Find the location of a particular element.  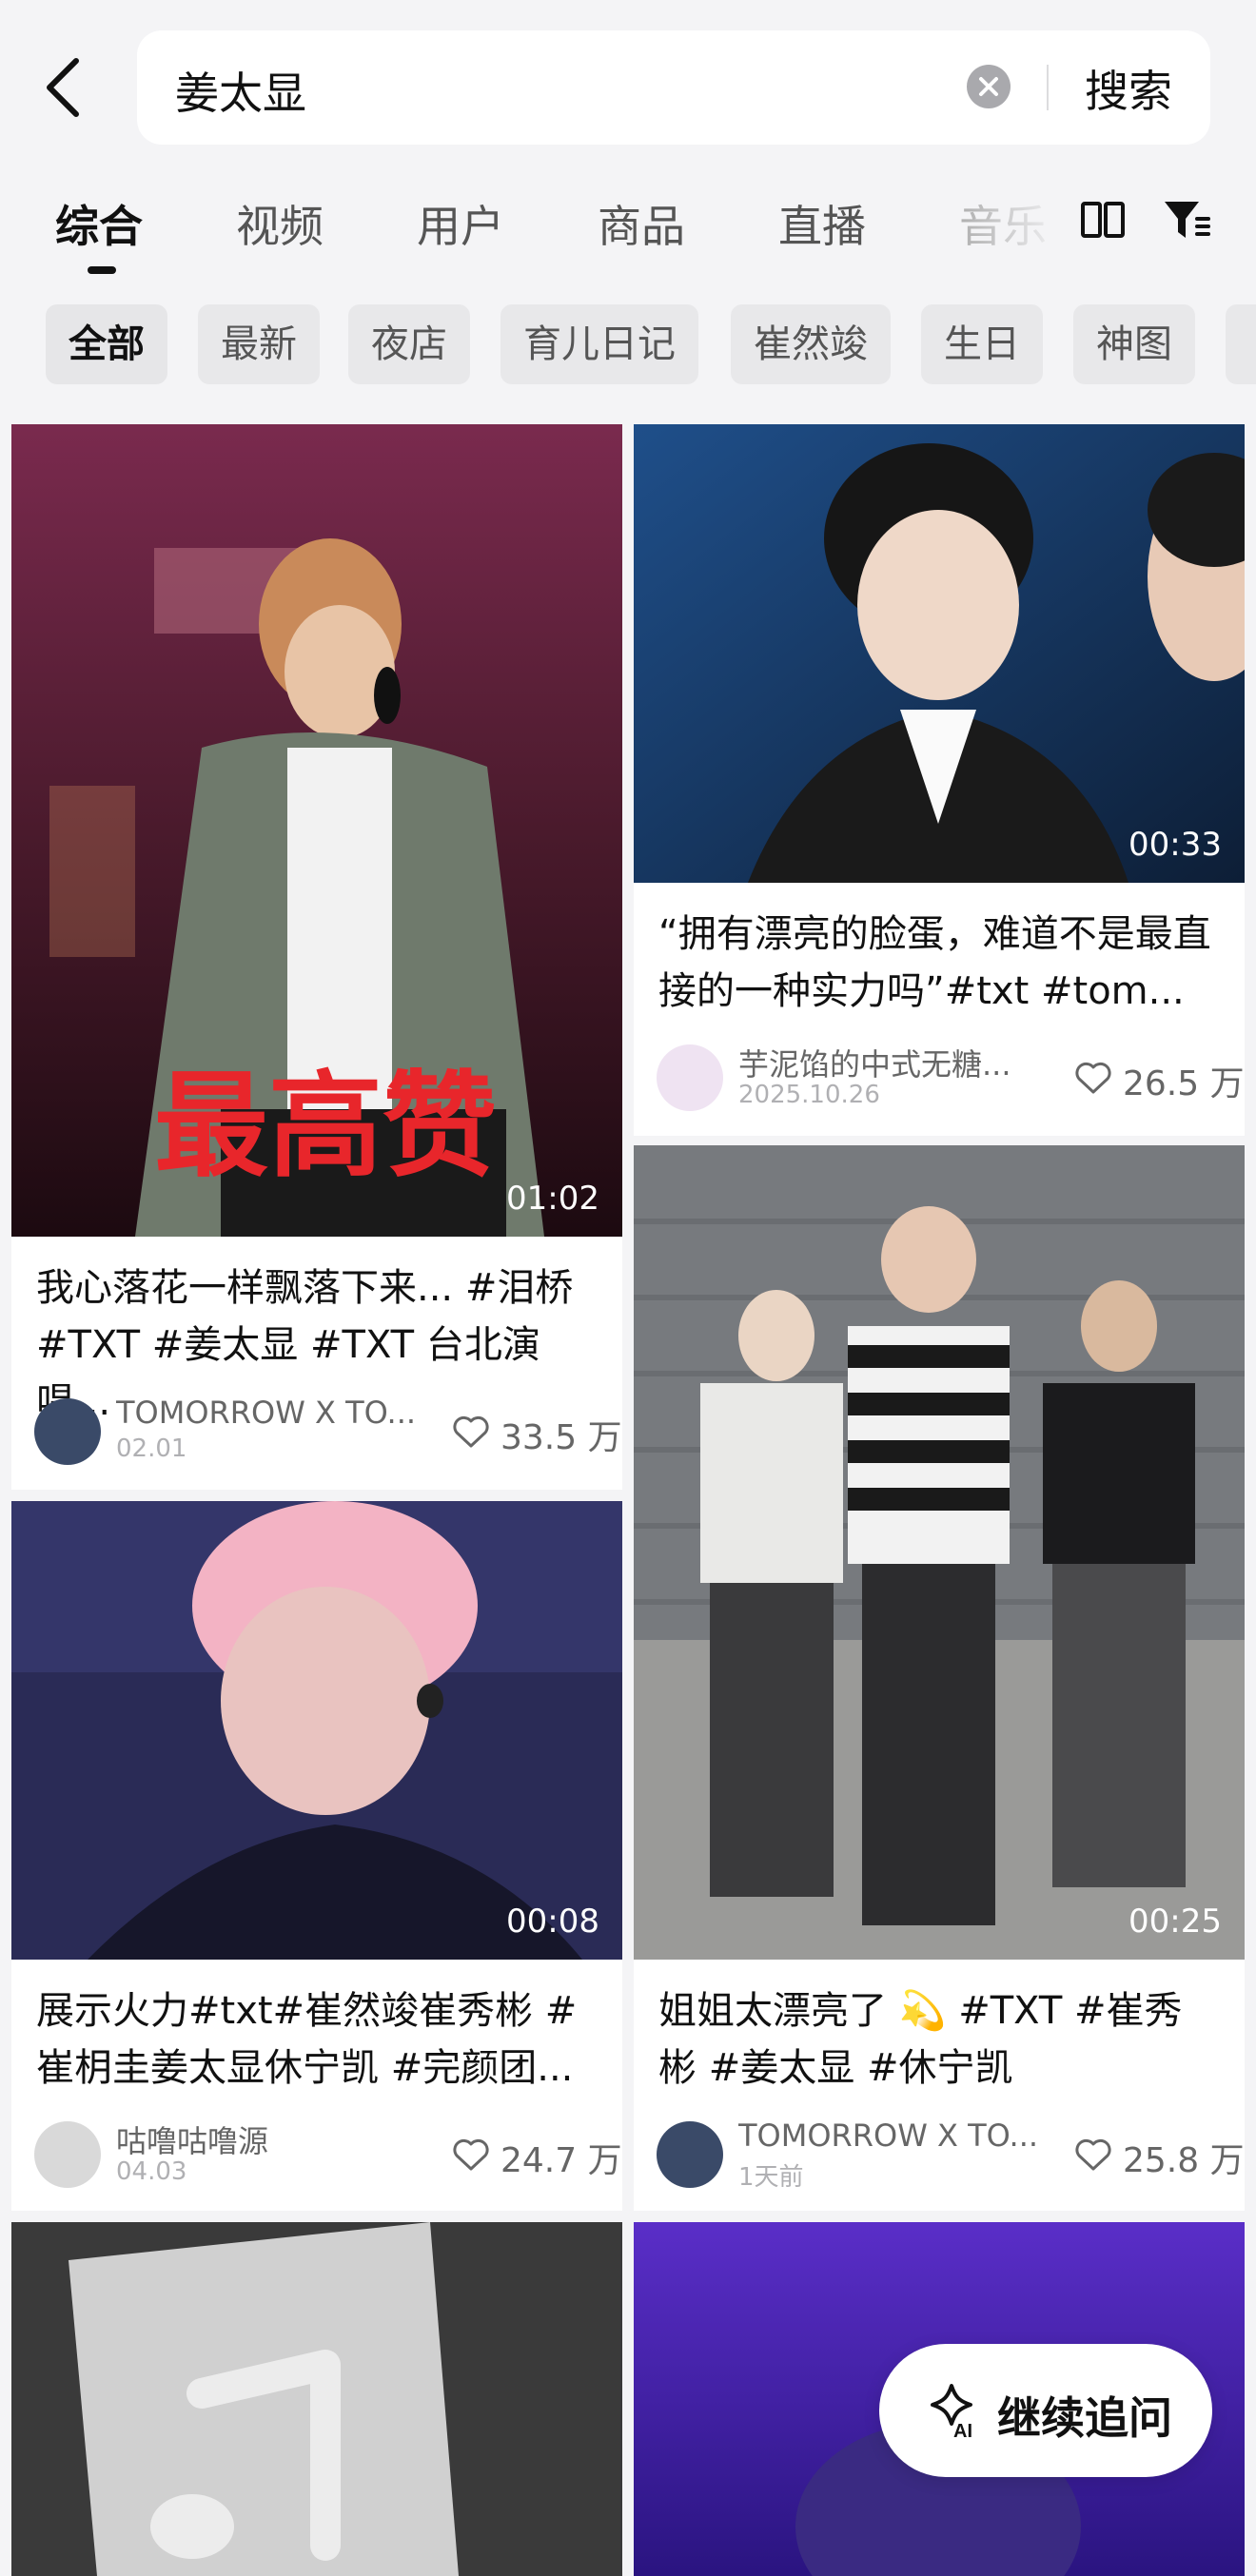

ai-sparkle-icon: AI is located at coordinates (951, 2413).